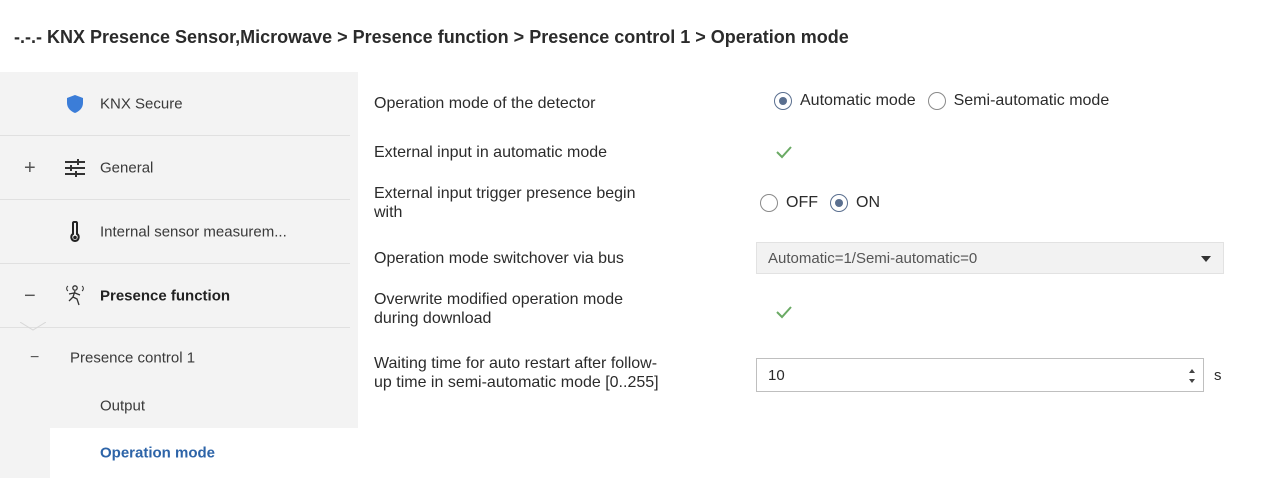  What do you see at coordinates (123, 406) in the screenshot?
I see `sidebar-item-label: Output` at bounding box center [123, 406].